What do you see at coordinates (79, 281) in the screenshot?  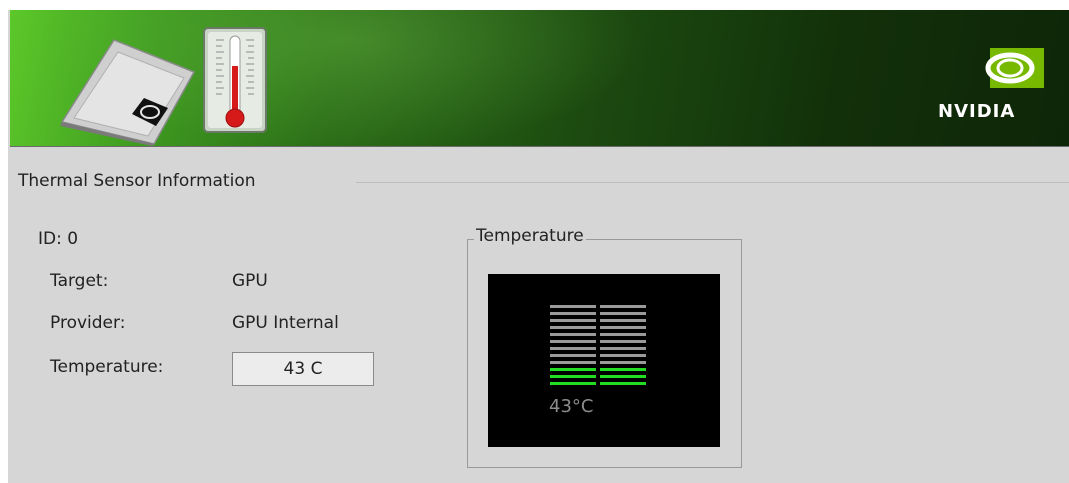 I see `target-label: Target:` at bounding box center [79, 281].